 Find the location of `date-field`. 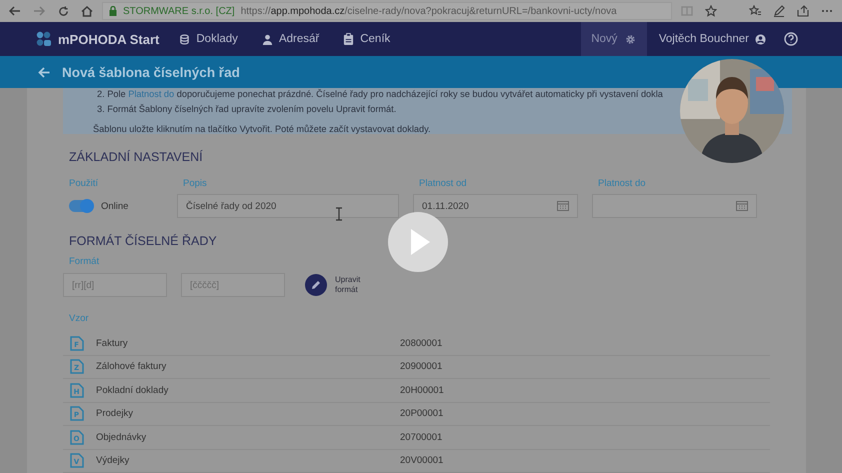

date-field is located at coordinates (674, 206).